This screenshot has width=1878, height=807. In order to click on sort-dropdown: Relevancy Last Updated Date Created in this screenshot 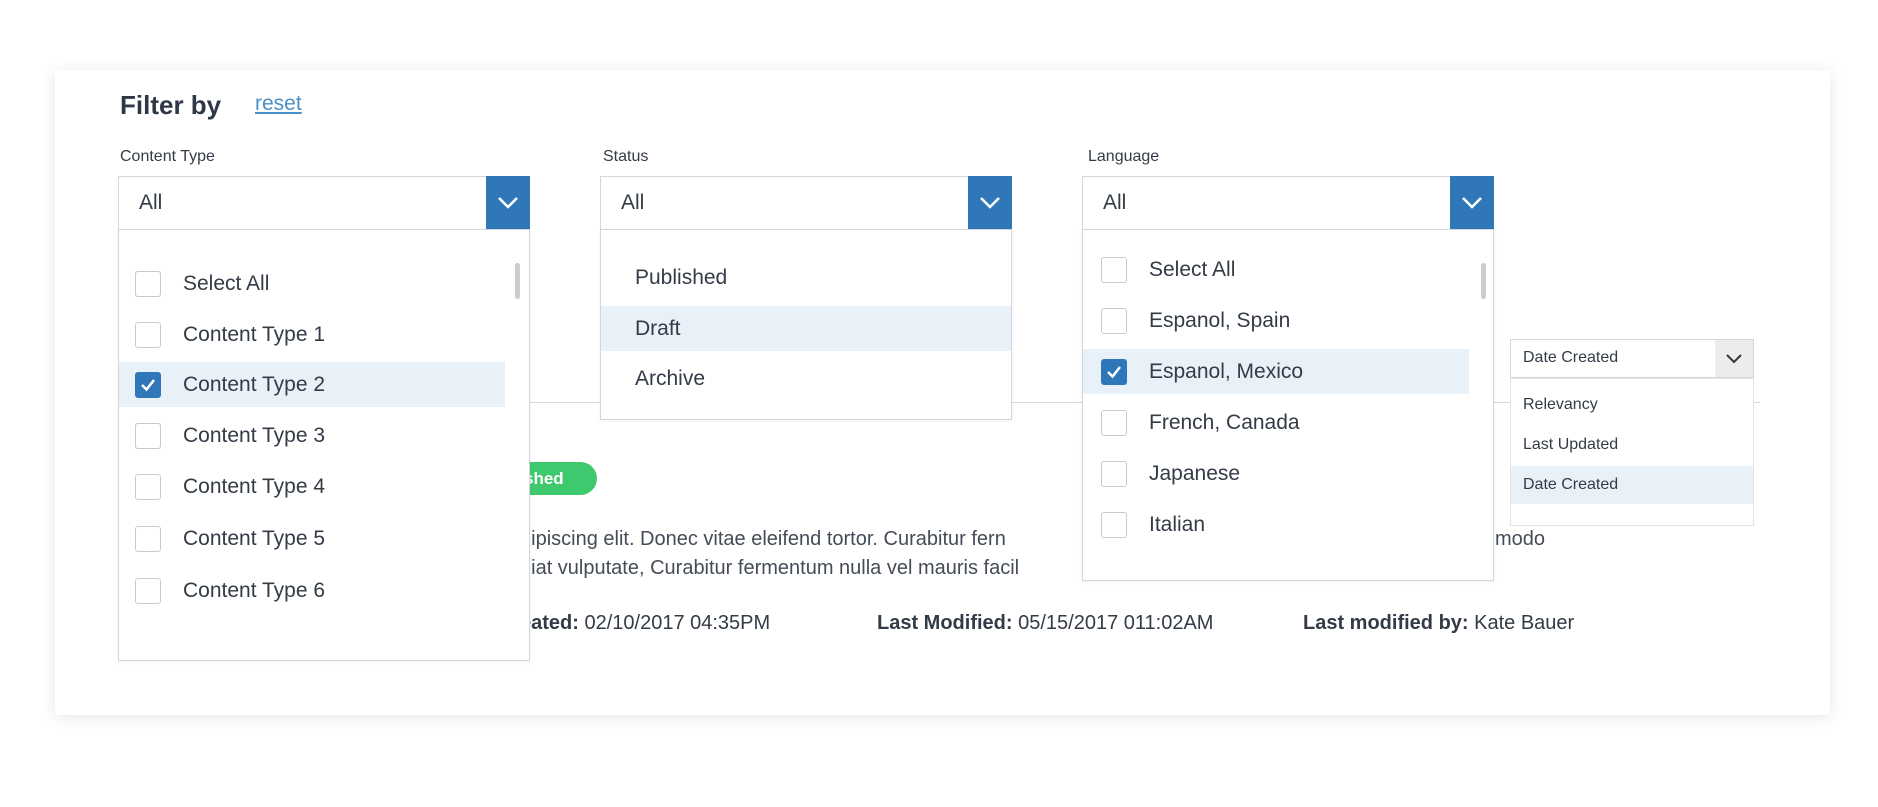, I will do `click(1632, 452)`.